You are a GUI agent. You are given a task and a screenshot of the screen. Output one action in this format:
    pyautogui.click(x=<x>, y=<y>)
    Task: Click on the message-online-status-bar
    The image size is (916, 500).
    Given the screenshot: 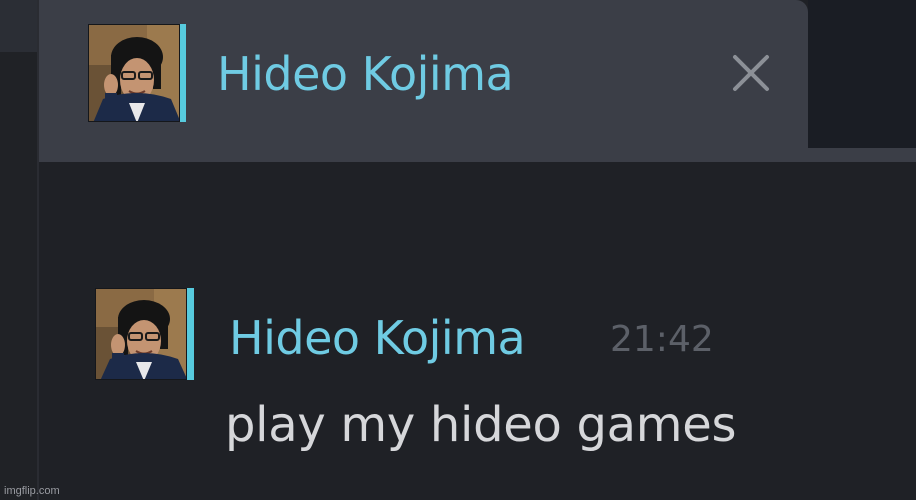 What is the action you would take?
    pyautogui.click(x=190, y=334)
    